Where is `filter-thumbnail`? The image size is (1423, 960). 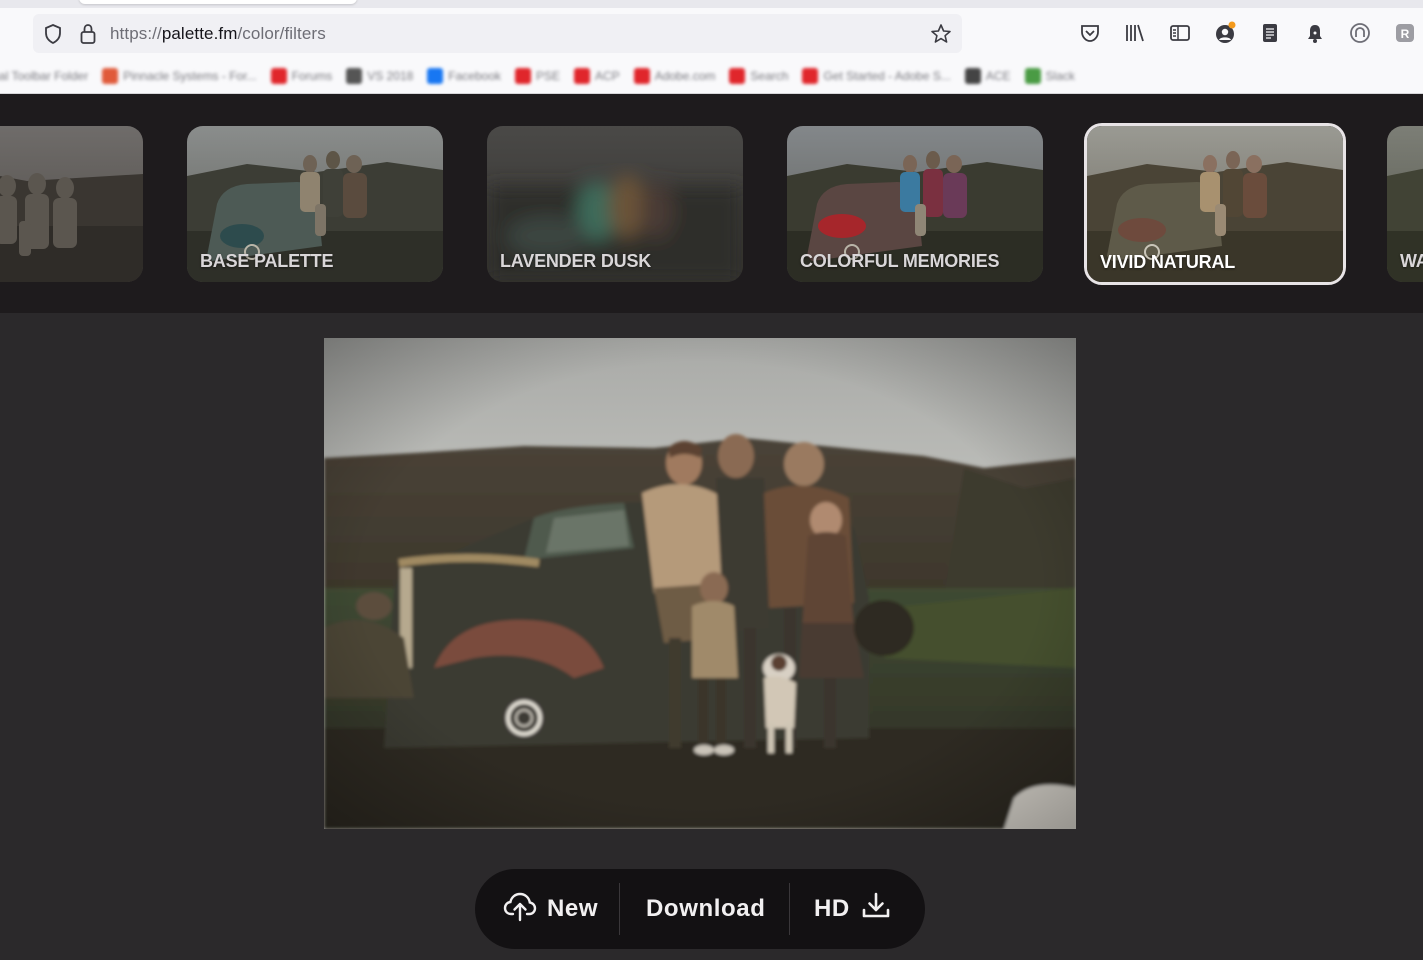
filter-thumbnail is located at coordinates (71, 204).